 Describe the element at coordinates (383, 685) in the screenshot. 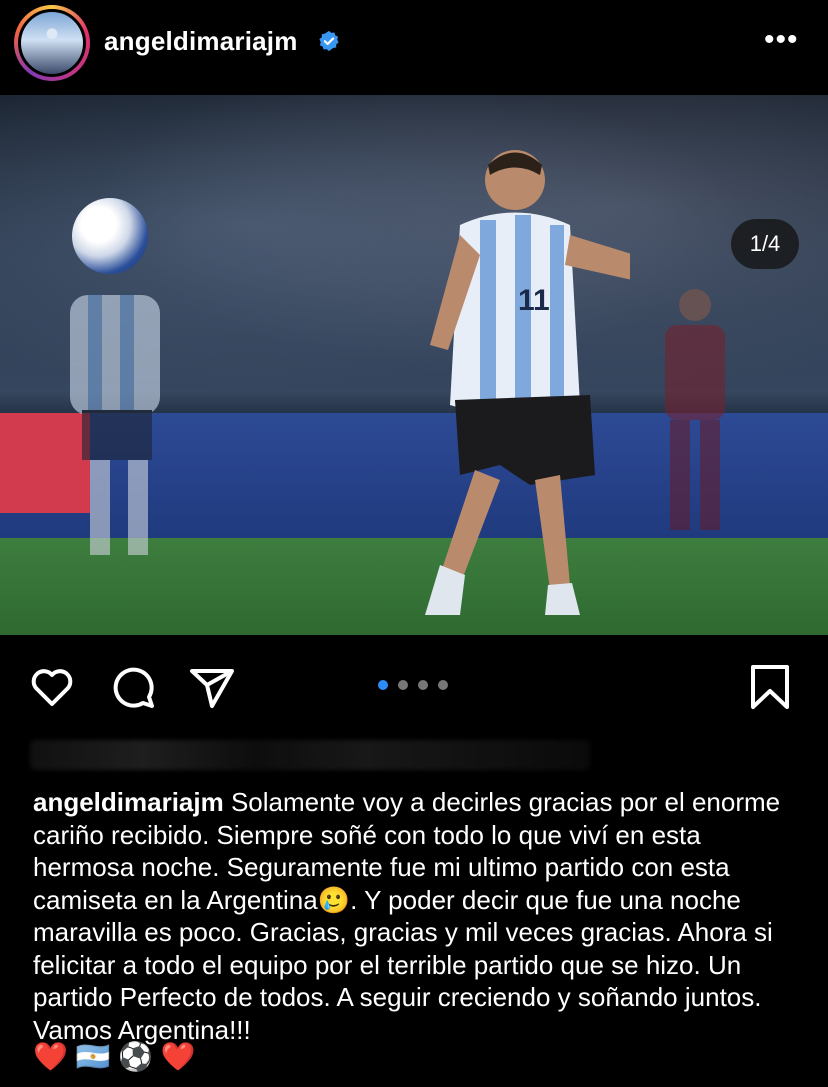

I see `carousel-dot-active` at that location.